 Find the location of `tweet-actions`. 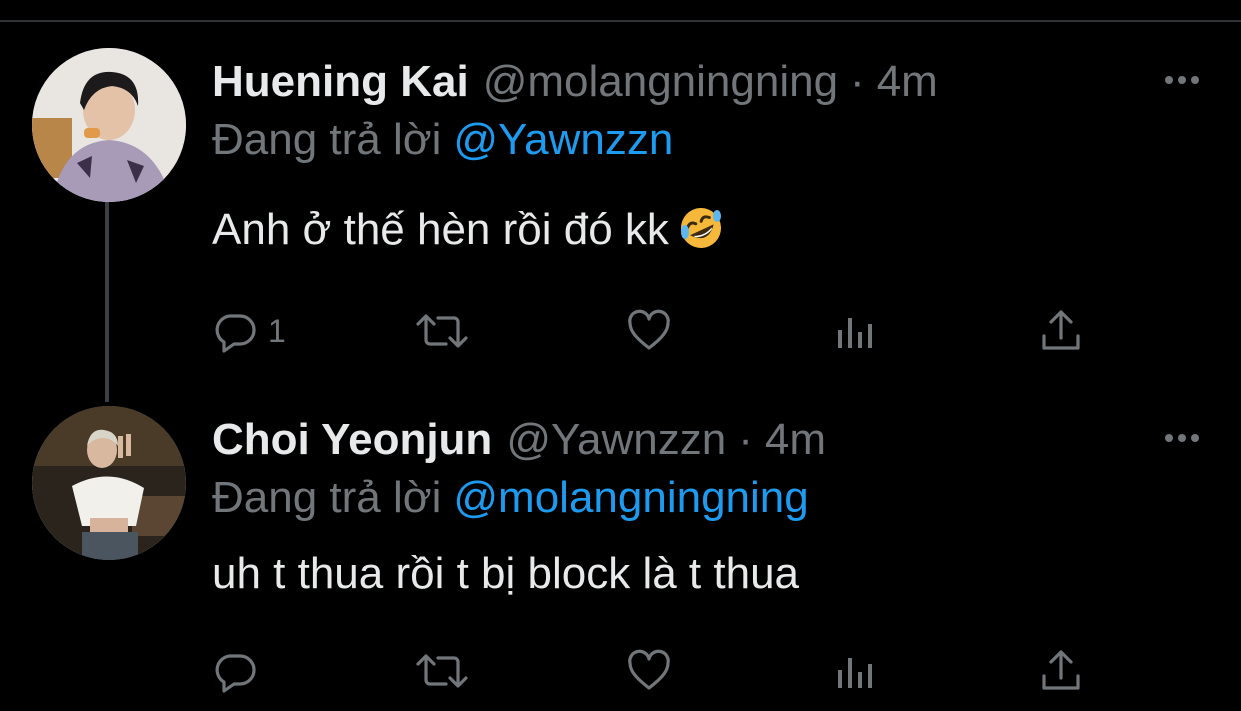

tweet-actions is located at coordinates (662, 671).